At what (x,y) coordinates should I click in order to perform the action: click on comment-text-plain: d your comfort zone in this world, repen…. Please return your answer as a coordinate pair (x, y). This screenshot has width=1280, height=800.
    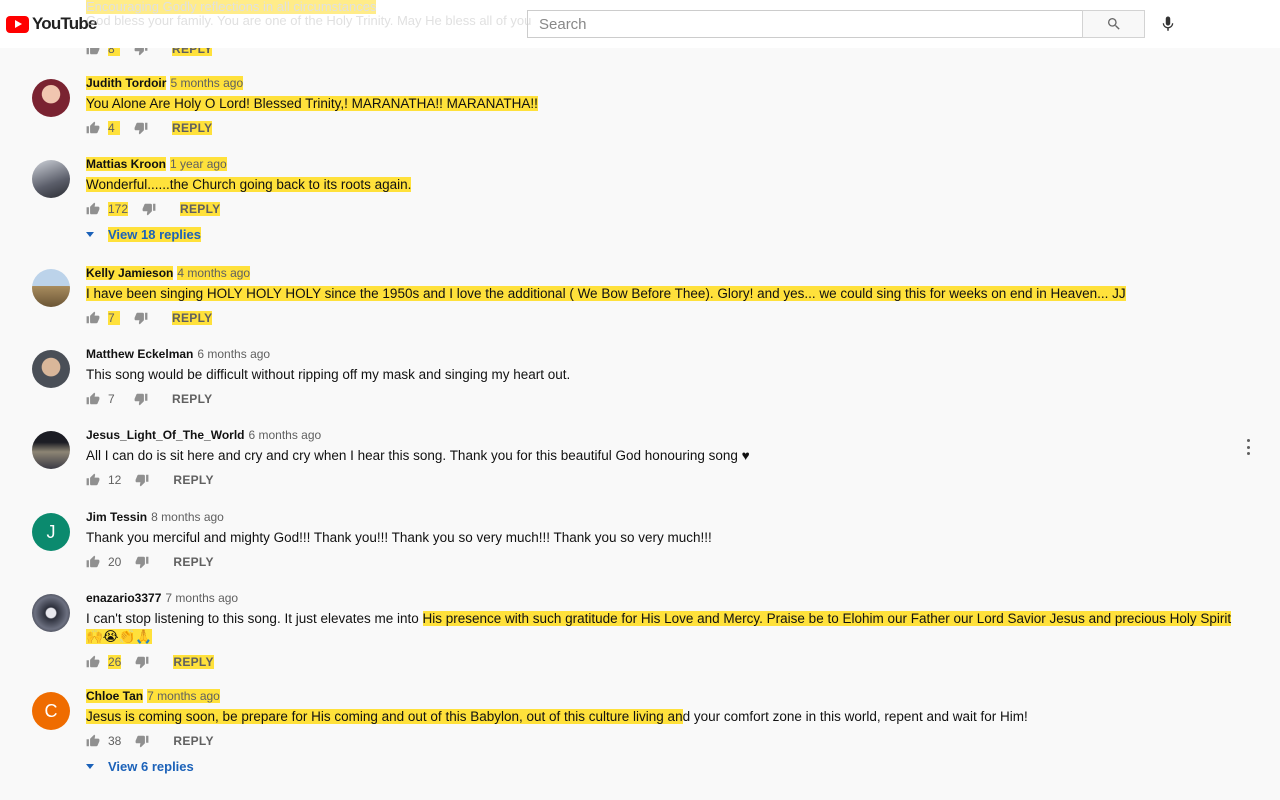
    Looking at the image, I should click on (855, 716).